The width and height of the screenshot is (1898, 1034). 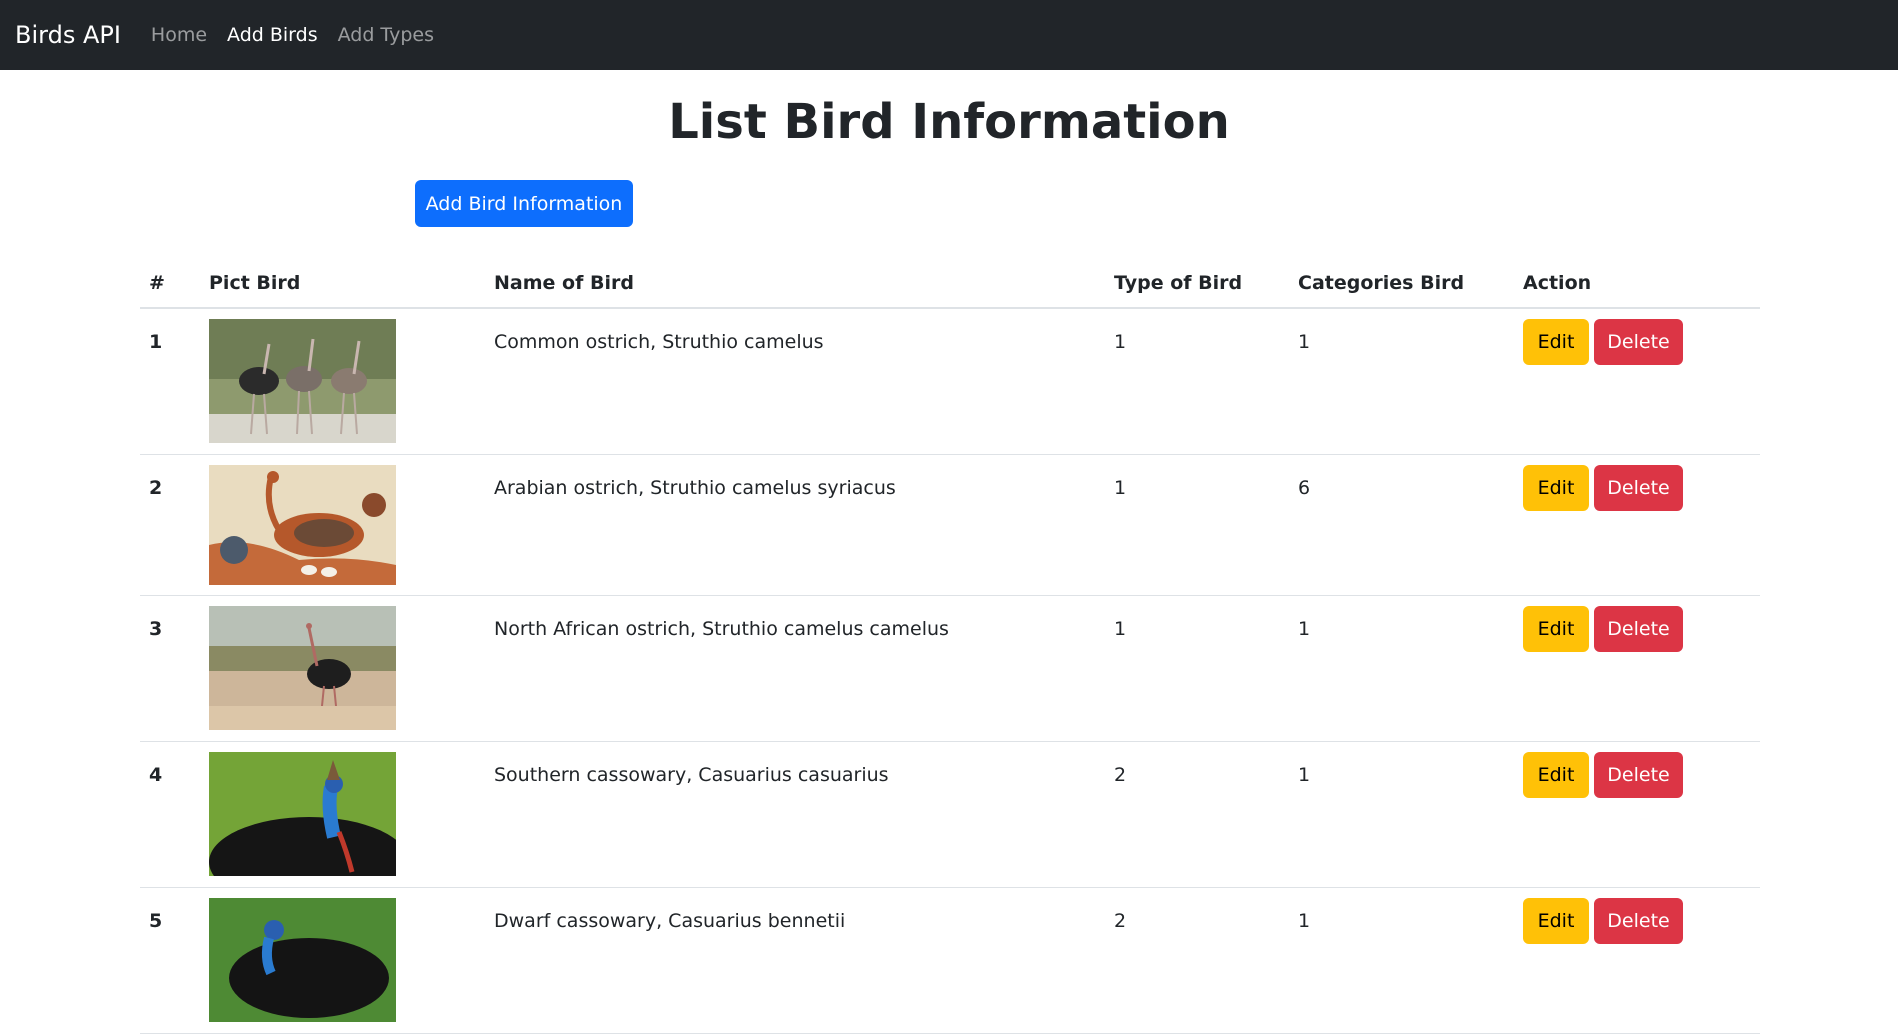 I want to click on bird-name: Dwarf cassowary, Casuarius bennetii, so click(x=670, y=921).